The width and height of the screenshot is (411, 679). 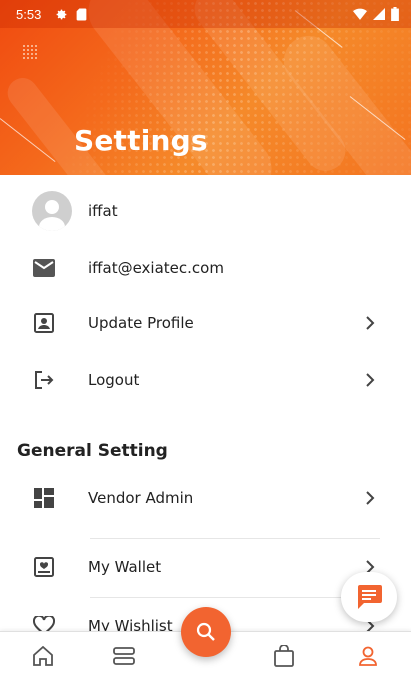 What do you see at coordinates (205, 380) in the screenshot?
I see `logout-item: Logout` at bounding box center [205, 380].